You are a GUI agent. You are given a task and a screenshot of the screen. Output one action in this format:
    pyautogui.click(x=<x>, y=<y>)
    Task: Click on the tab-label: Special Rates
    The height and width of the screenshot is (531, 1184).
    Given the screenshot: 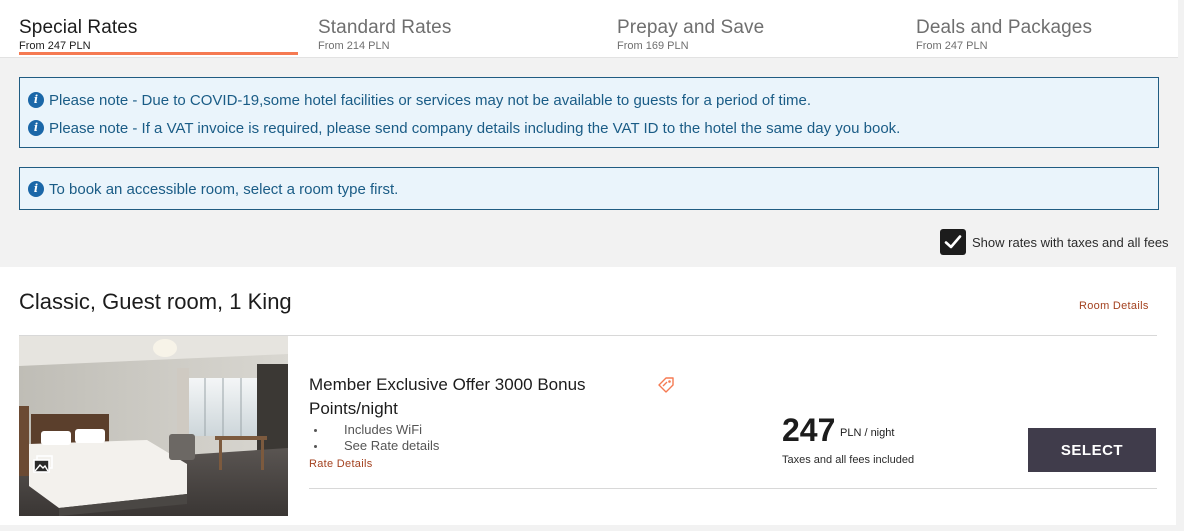 What is the action you would take?
    pyautogui.click(x=78, y=27)
    